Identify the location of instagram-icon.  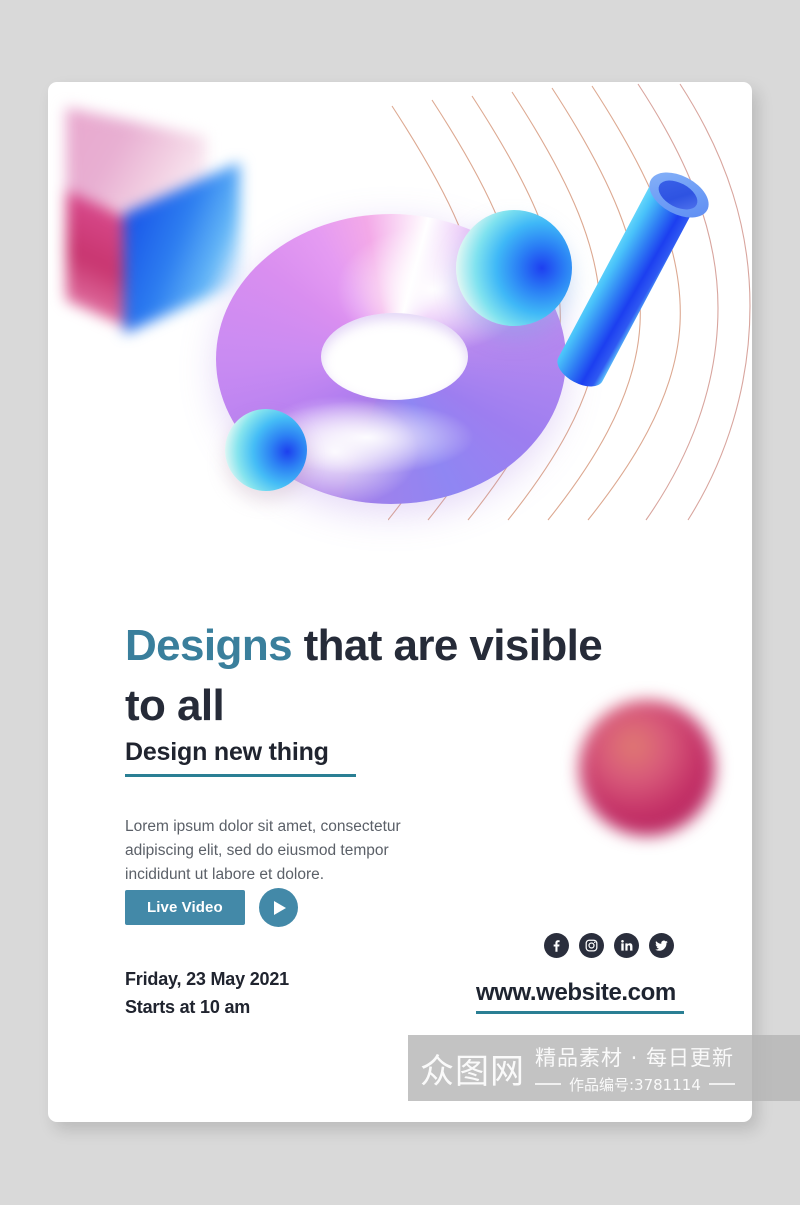
(591, 945).